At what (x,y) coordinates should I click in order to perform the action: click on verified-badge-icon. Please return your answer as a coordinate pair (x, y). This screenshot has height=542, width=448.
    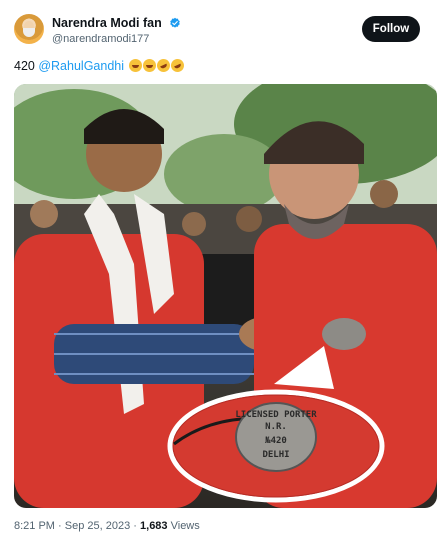
    Looking at the image, I should click on (175, 22).